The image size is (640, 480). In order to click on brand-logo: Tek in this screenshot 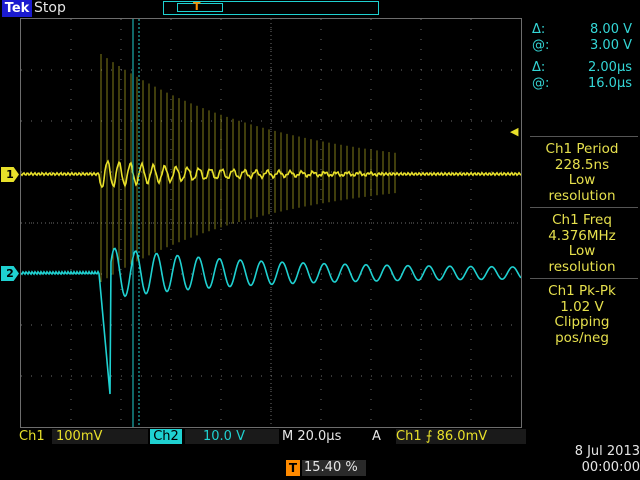, I will do `click(17, 8)`.